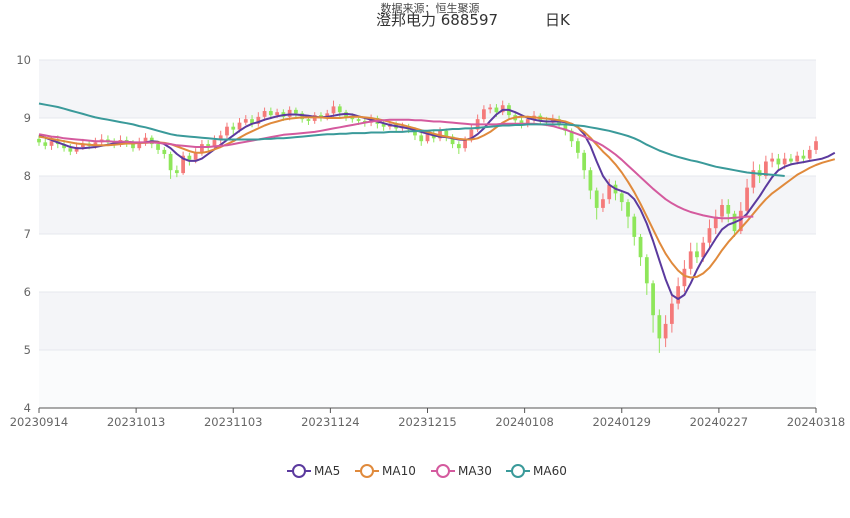  Describe the element at coordinates (27, 292) in the screenshot. I see `y-tick-label: 6` at that location.